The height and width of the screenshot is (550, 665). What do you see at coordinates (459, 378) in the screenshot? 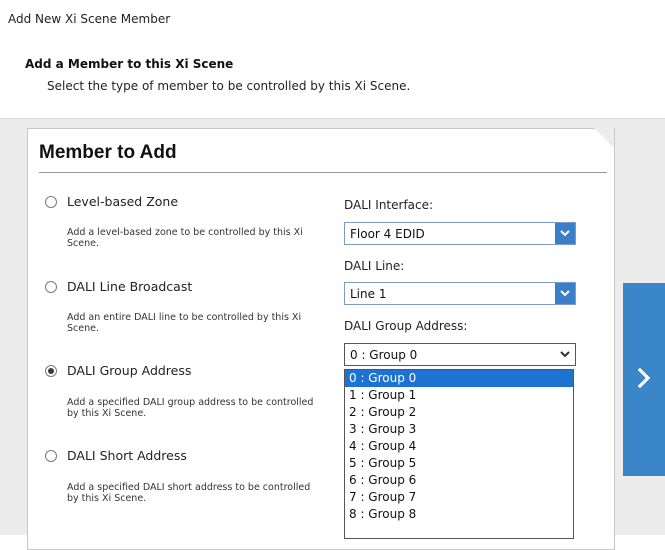
I see `dropdown-option: 0 : Group 0` at bounding box center [459, 378].